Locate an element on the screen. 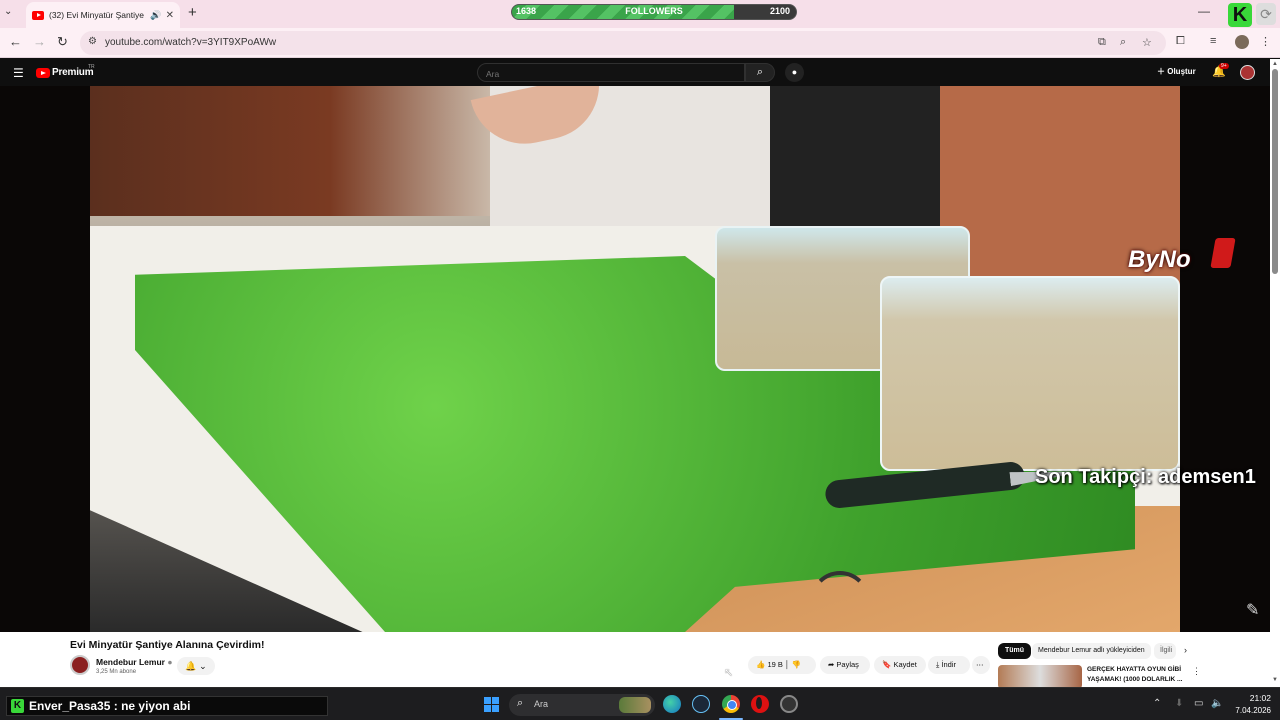 This screenshot has width=1280, height=720. zoom-icon: ⌕ is located at coordinates (1123, 42).